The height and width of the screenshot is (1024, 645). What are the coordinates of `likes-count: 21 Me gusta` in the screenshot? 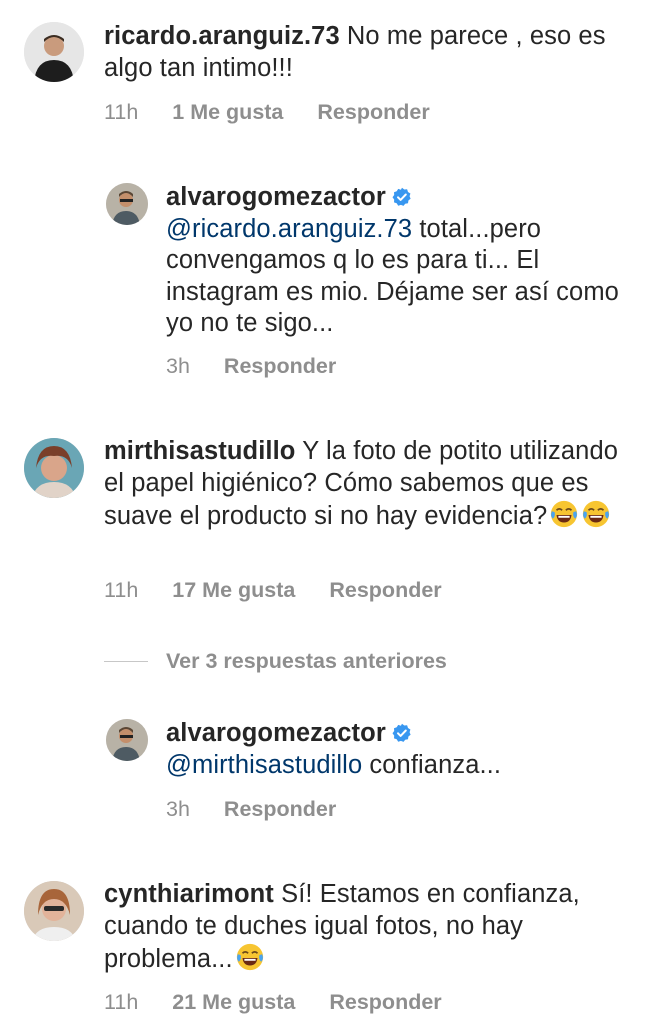 It's located at (233, 1002).